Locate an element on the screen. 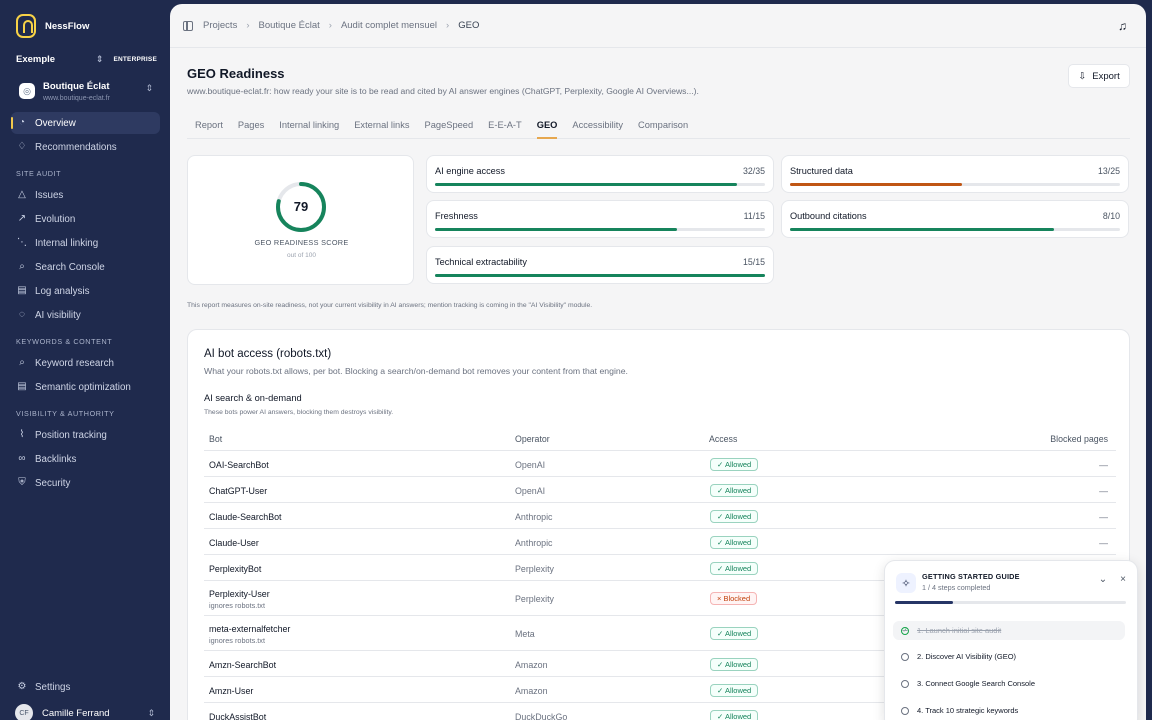 This screenshot has width=1152, height=720. sidebar-item-label: AI visibility is located at coordinates (58, 315).